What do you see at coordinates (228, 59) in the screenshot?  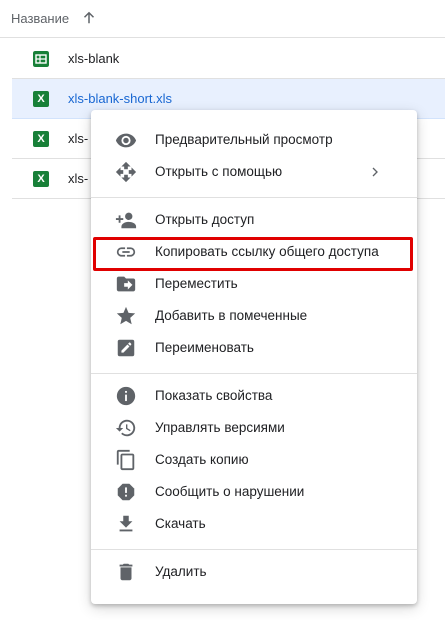 I see `file-row: xls-blank` at bounding box center [228, 59].